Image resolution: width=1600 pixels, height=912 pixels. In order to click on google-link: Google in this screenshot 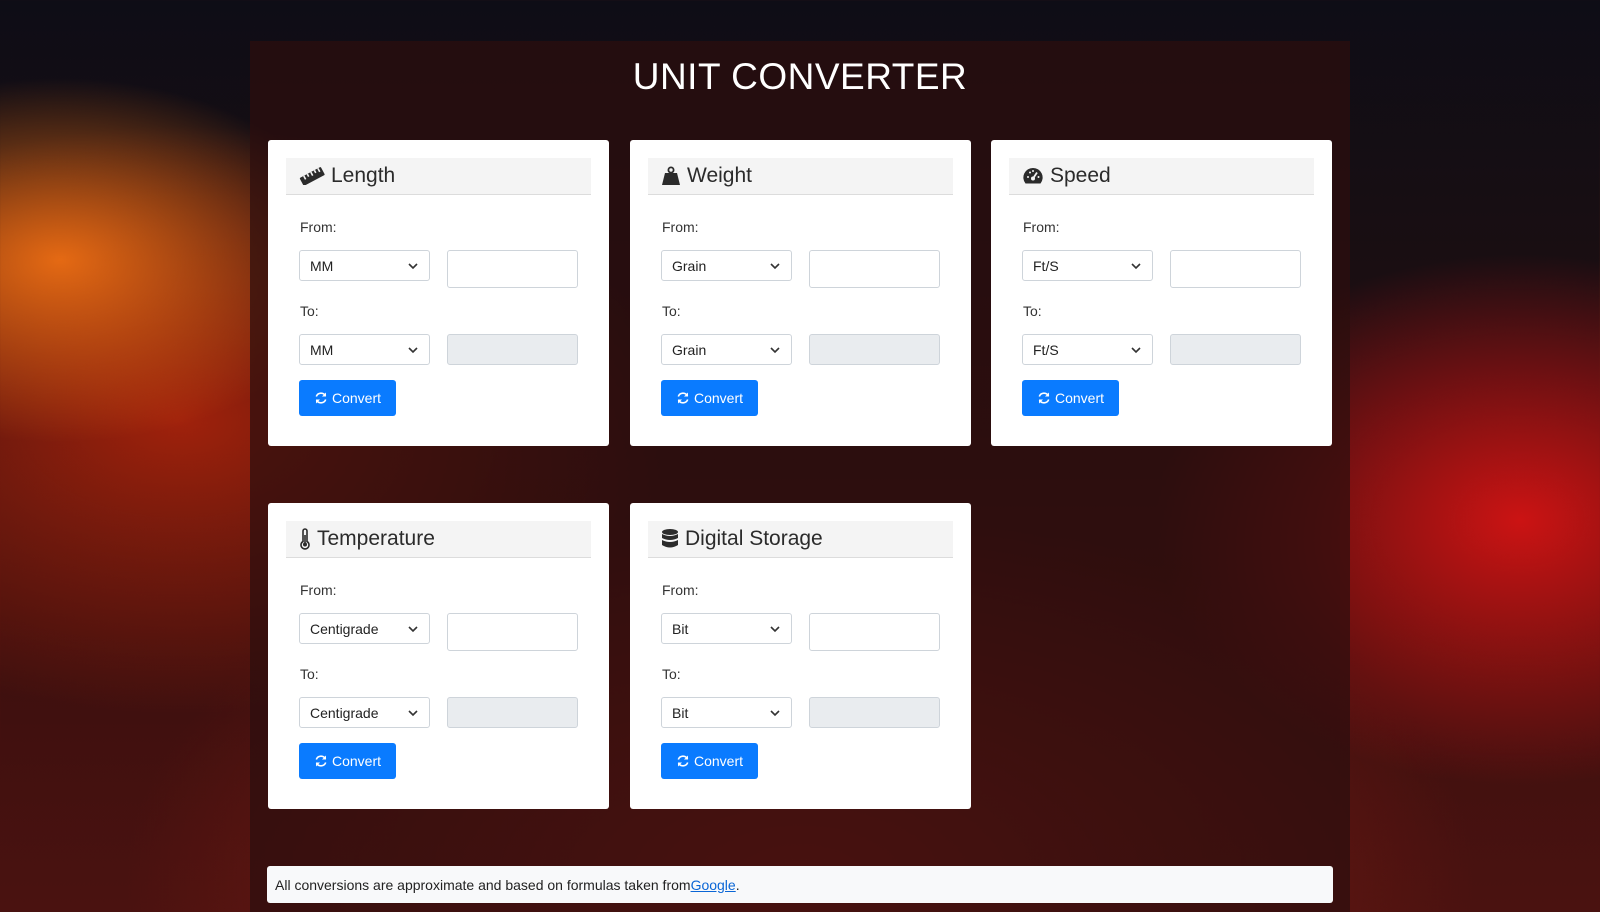, I will do `click(713, 885)`.